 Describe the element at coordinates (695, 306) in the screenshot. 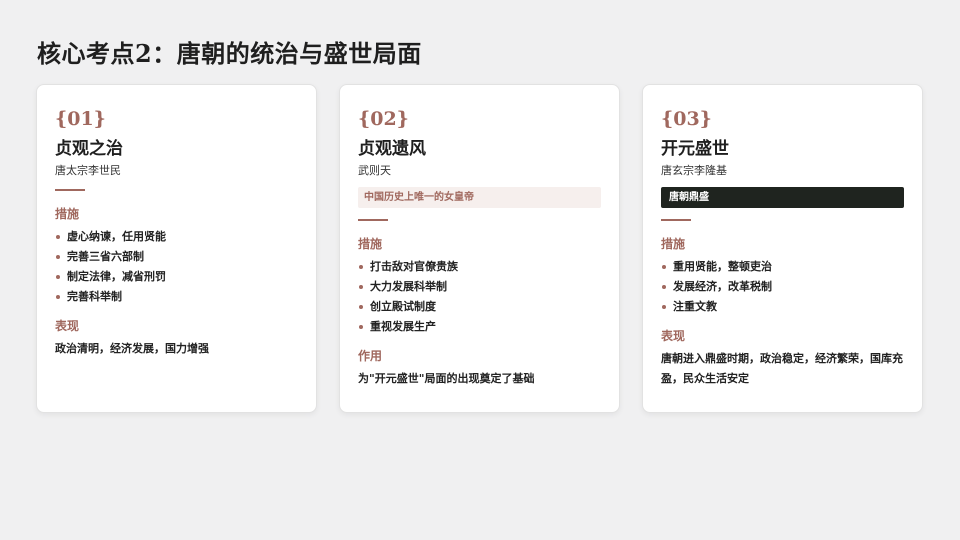

I see `list-item-text: 注重文教` at that location.